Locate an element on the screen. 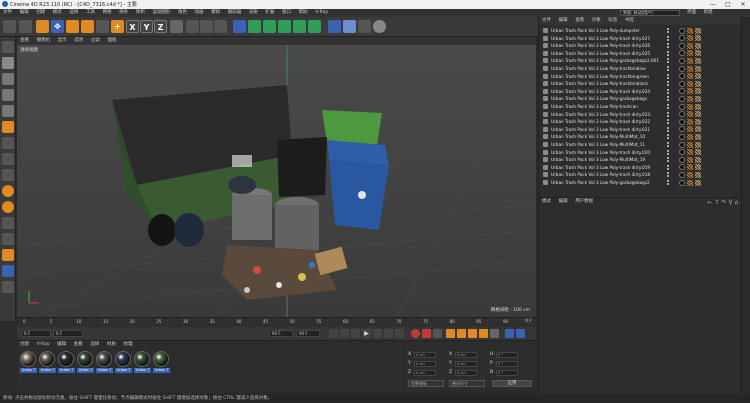 This screenshot has height=403, width=750. om-menu-file: 文件 is located at coordinates (546, 21).